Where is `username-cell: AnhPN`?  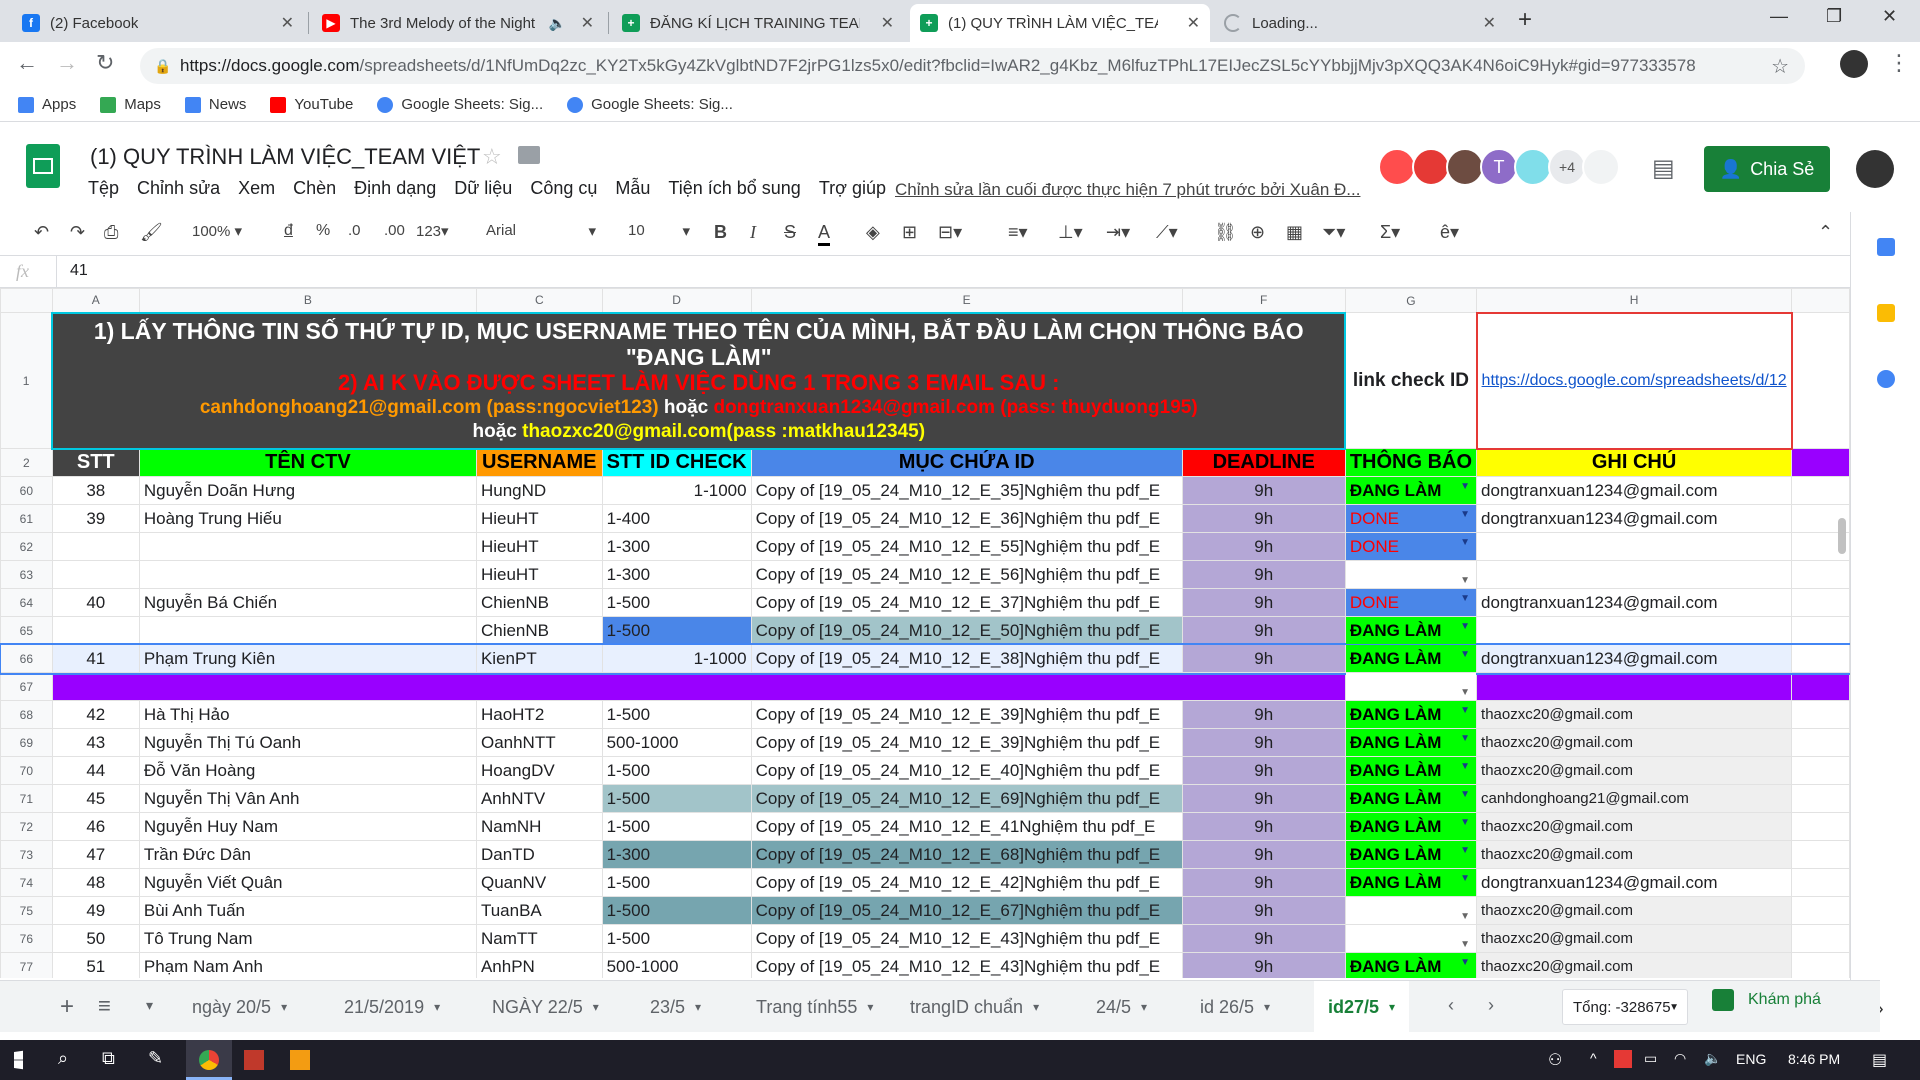
username-cell: AnhPN is located at coordinates (539, 965).